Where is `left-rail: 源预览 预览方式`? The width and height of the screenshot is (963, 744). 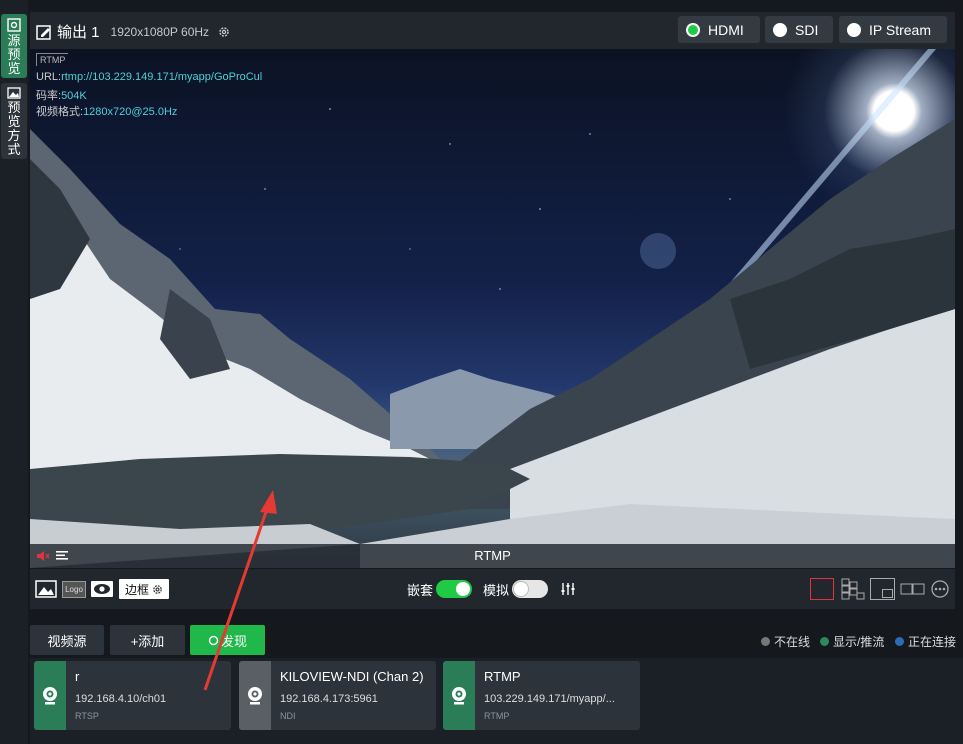 left-rail: 源预览 预览方式 is located at coordinates (14, 372).